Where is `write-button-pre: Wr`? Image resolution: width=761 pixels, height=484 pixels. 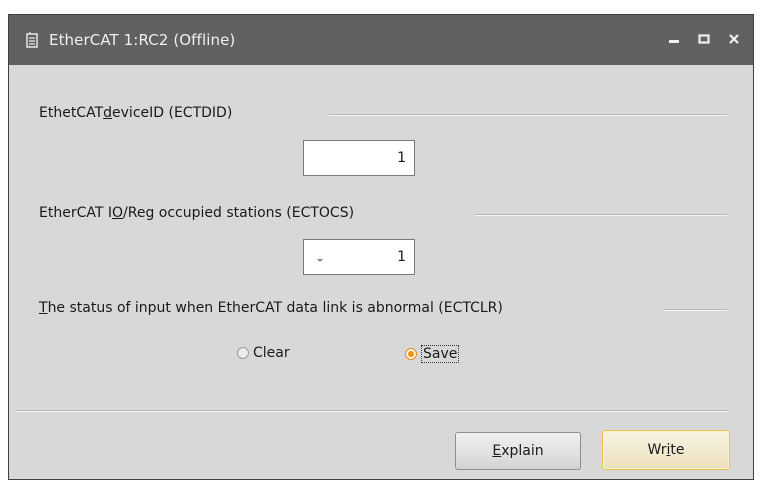 write-button-pre: Wr is located at coordinates (657, 450).